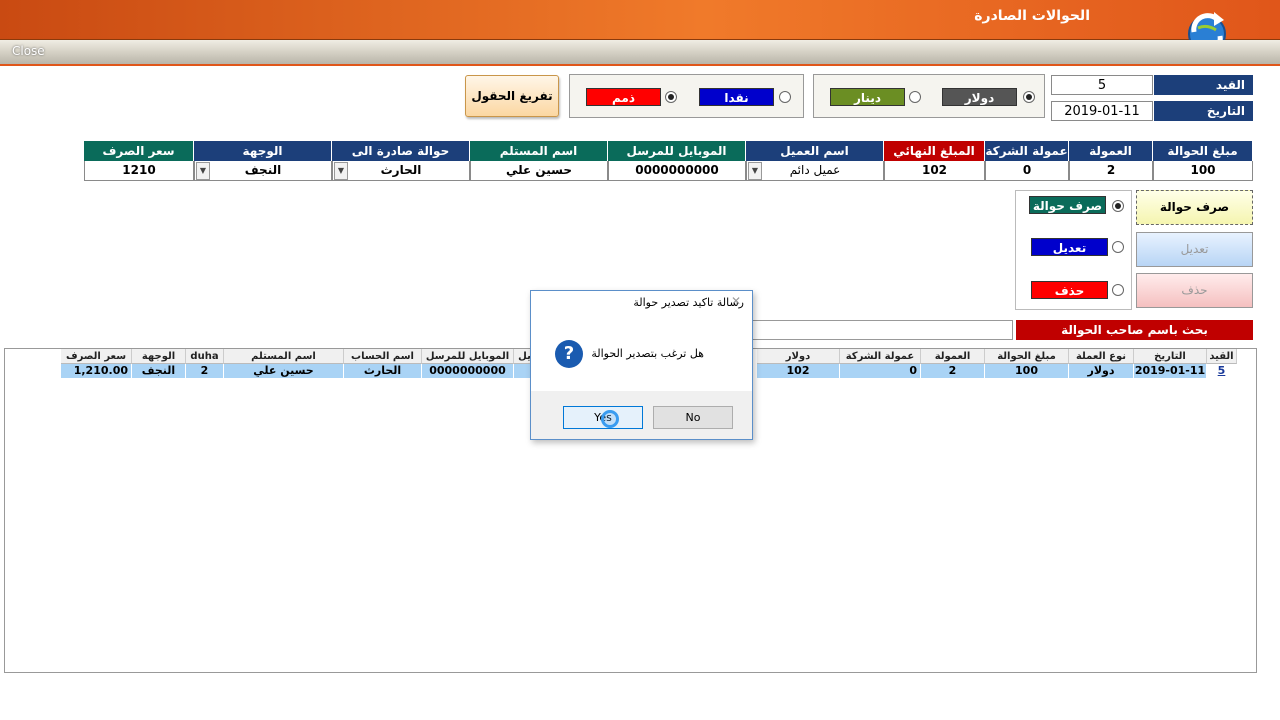 The image size is (1280, 720). I want to click on destination-select: النجف ▼, so click(263, 171).